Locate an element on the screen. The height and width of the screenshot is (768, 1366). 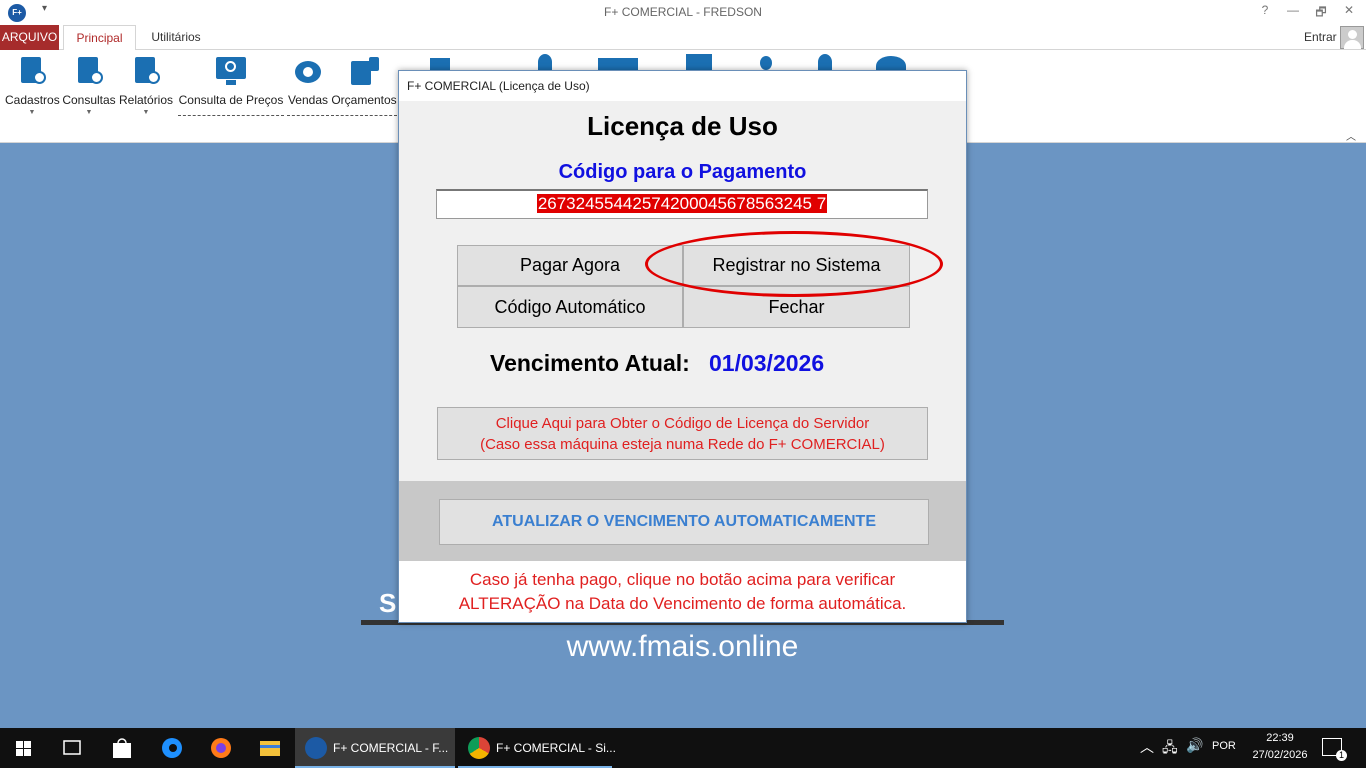
update-section: ATUALIZAR O VENCIMENTO AUTOMATICAMENTE is located at coordinates (682, 521).